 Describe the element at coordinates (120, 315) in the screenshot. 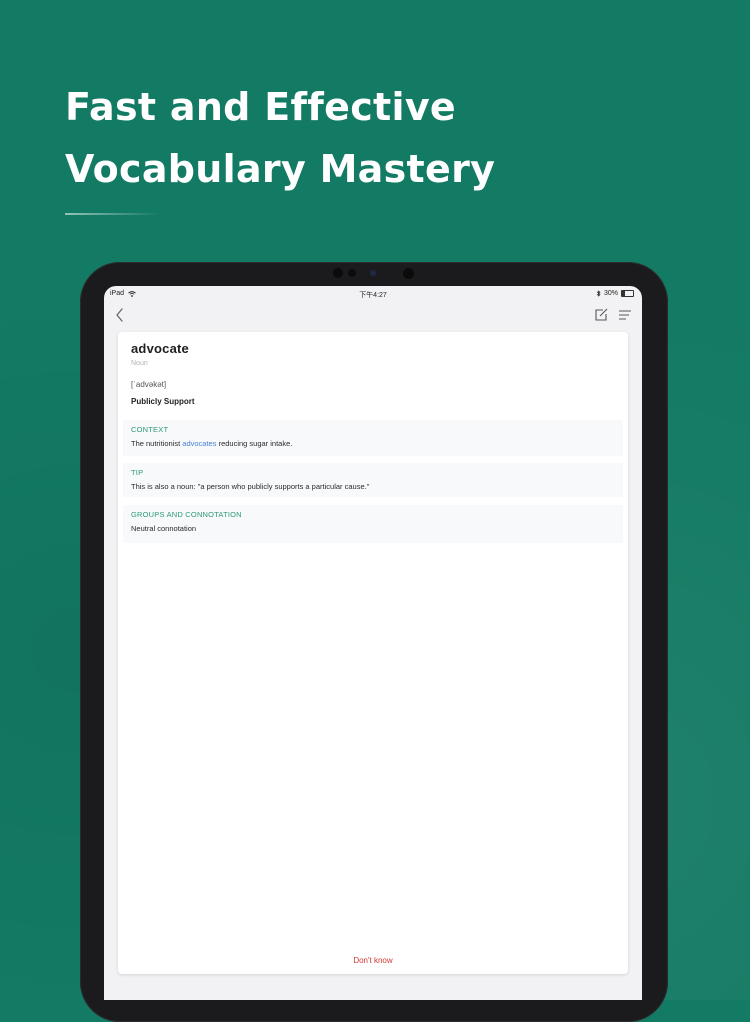

I see `back-icon` at that location.